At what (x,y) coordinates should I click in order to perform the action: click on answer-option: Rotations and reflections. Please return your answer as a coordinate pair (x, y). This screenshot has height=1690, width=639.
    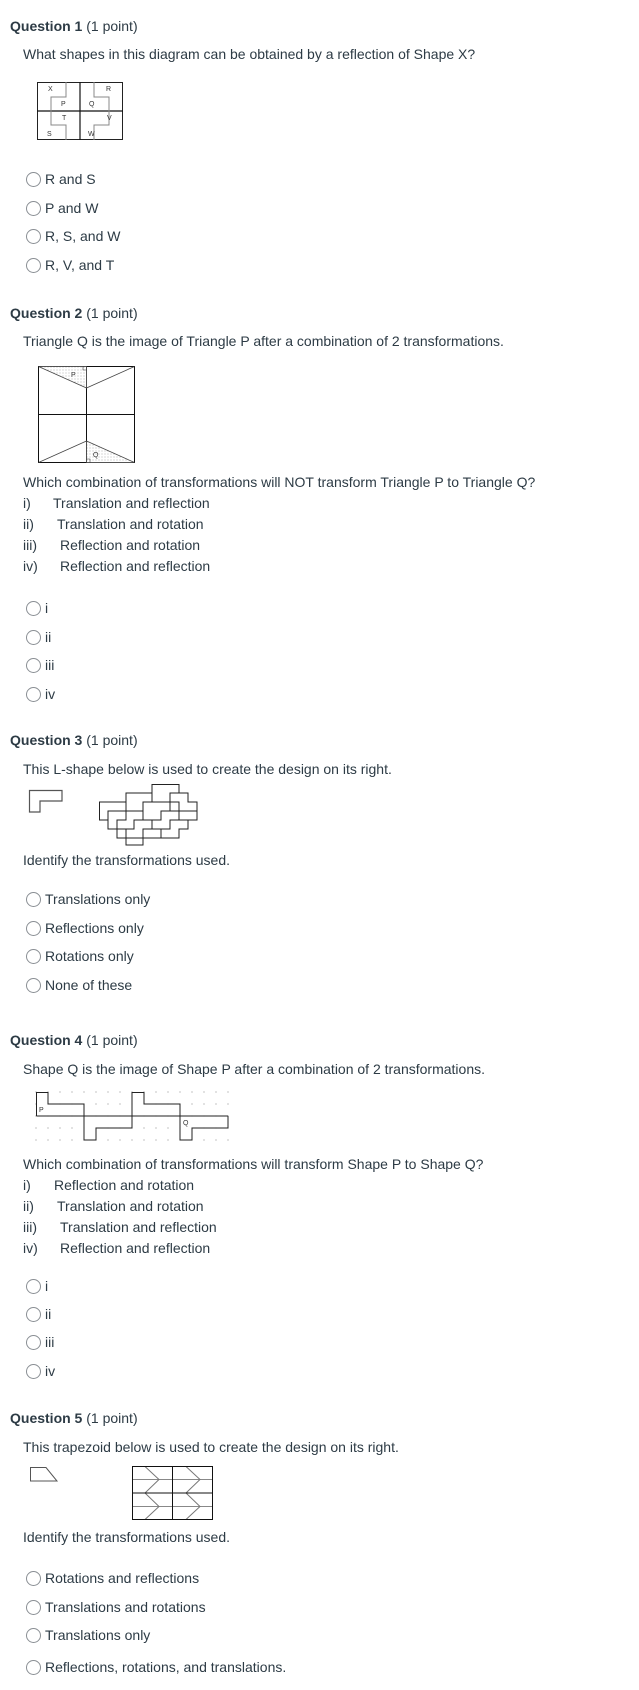
    Looking at the image, I should click on (112, 1578).